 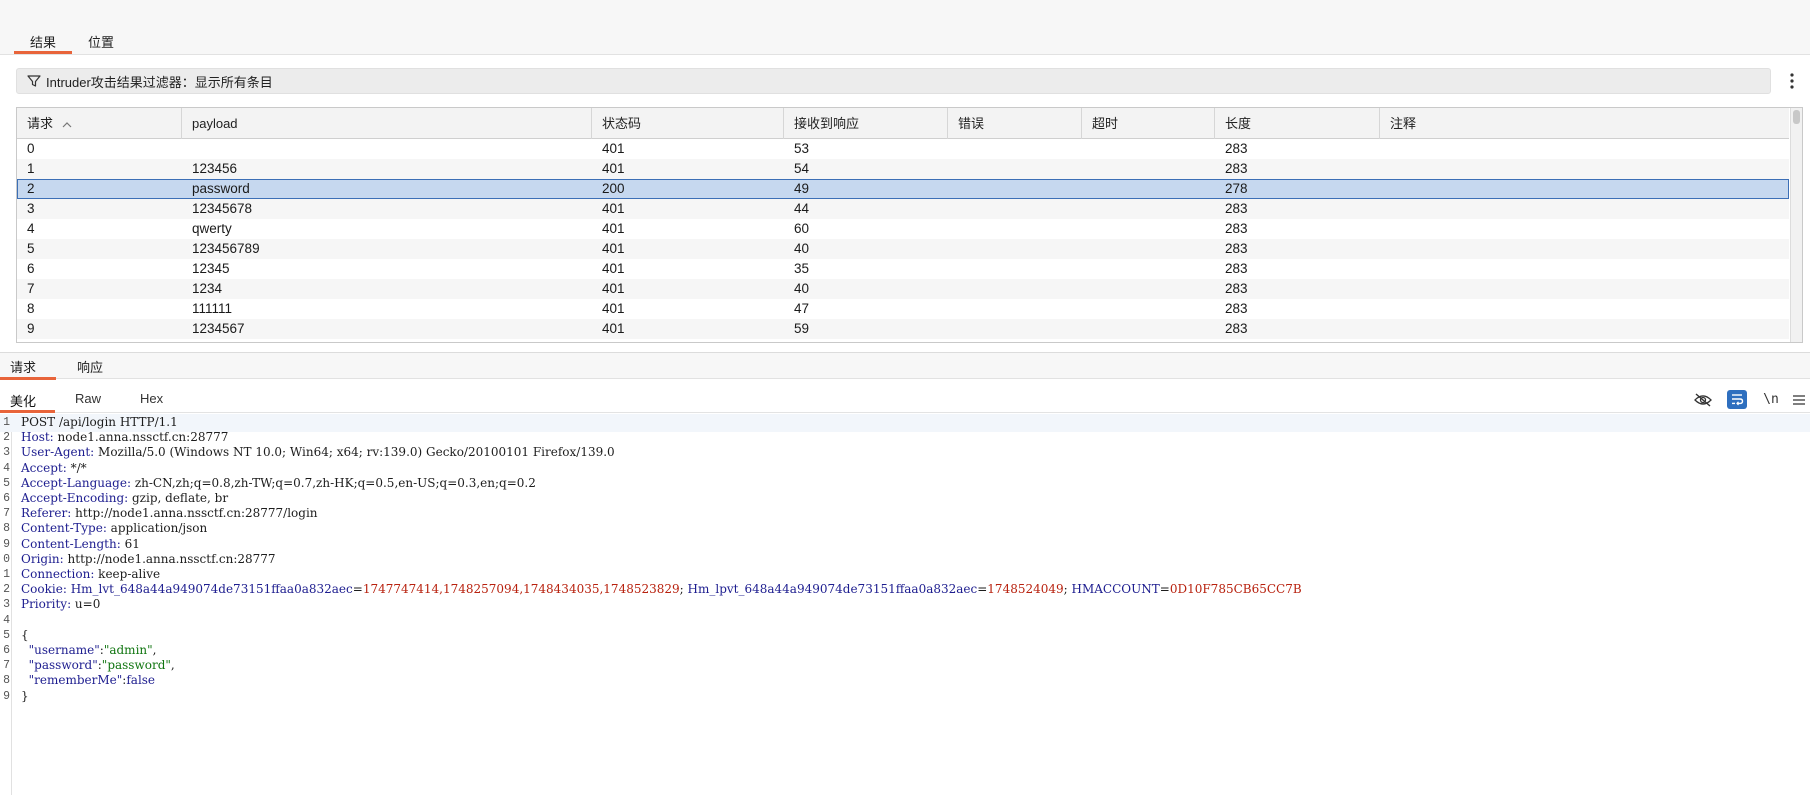 I want to click on view-mode-bar: 美化 Raw Hex \n, so click(x=905, y=399).